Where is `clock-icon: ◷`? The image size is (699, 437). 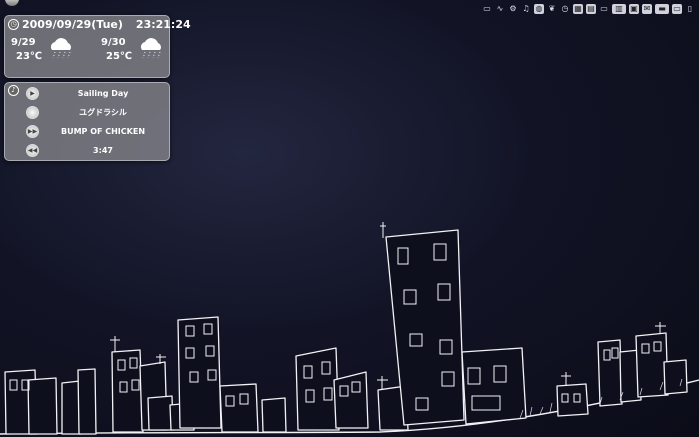
clock-icon: ◷ is located at coordinates (565, 9).